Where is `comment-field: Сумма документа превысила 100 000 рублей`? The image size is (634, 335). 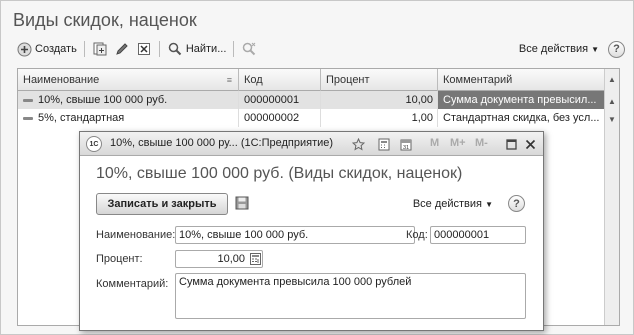
comment-field: Сумма документа превысила 100 000 рублей is located at coordinates (350, 296).